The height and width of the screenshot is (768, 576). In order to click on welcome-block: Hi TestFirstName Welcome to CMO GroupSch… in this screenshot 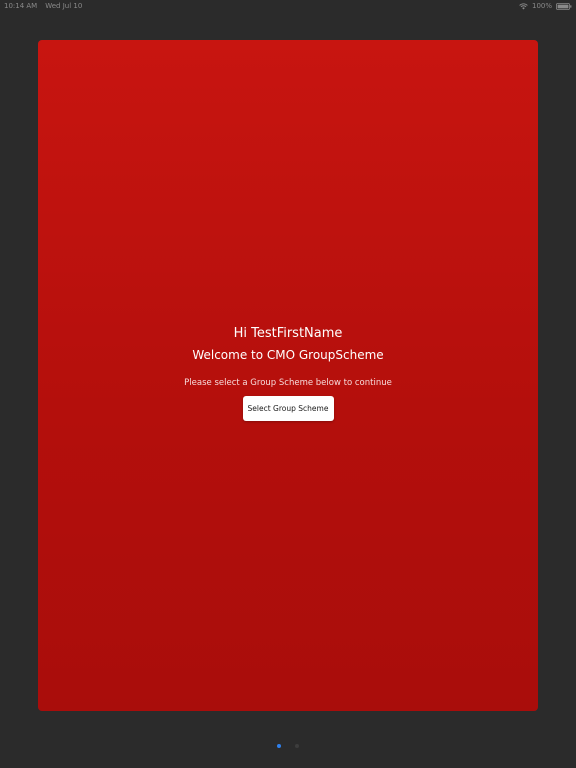, I will do `click(288, 372)`.